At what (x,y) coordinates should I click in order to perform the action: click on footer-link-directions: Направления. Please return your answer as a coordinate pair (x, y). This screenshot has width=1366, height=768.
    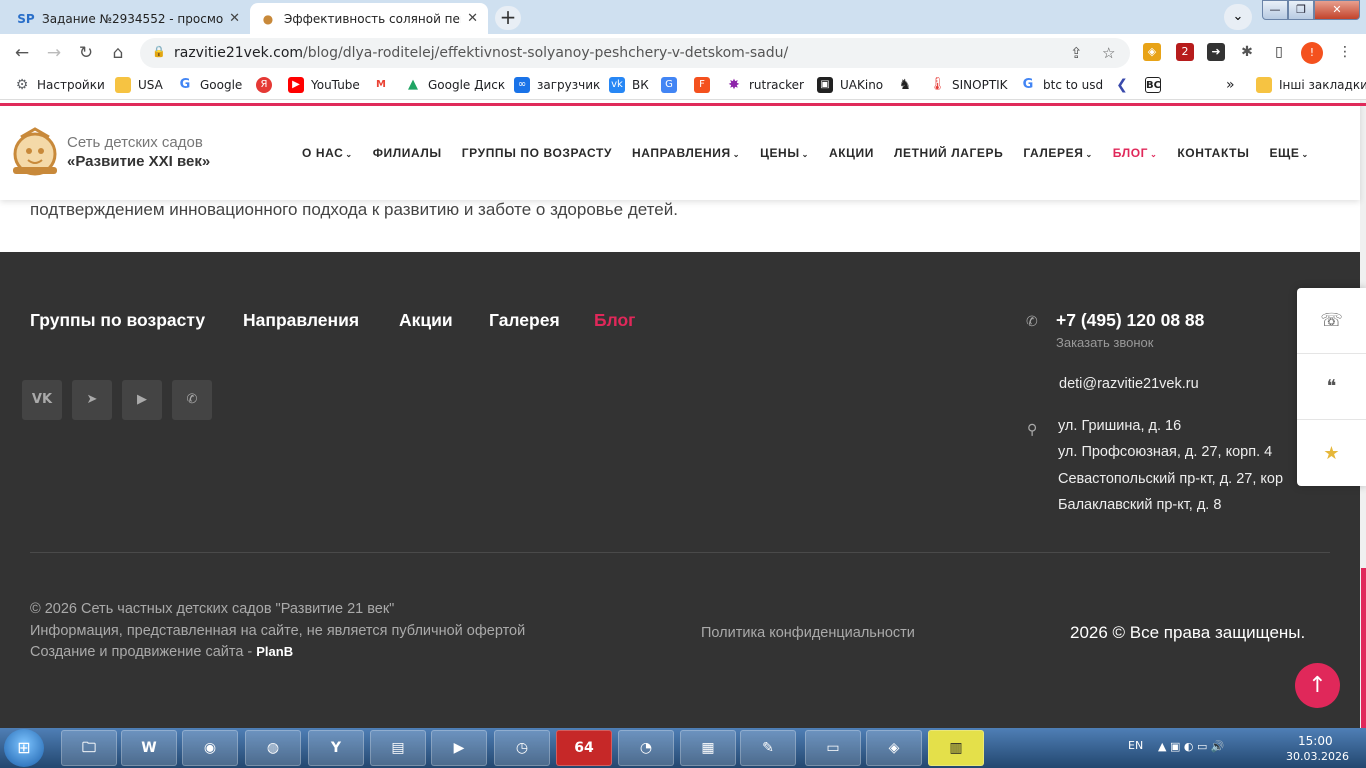
    Looking at the image, I should click on (301, 320).